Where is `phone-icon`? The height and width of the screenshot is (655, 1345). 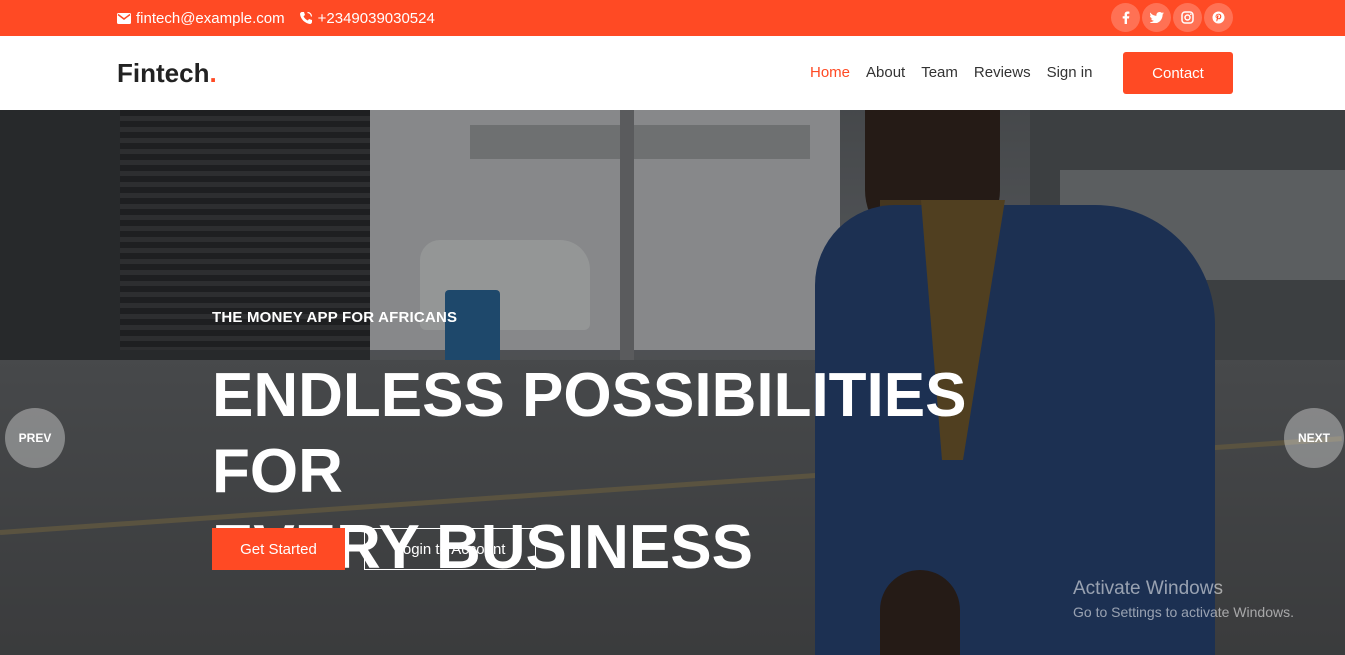
phone-icon is located at coordinates (305, 17).